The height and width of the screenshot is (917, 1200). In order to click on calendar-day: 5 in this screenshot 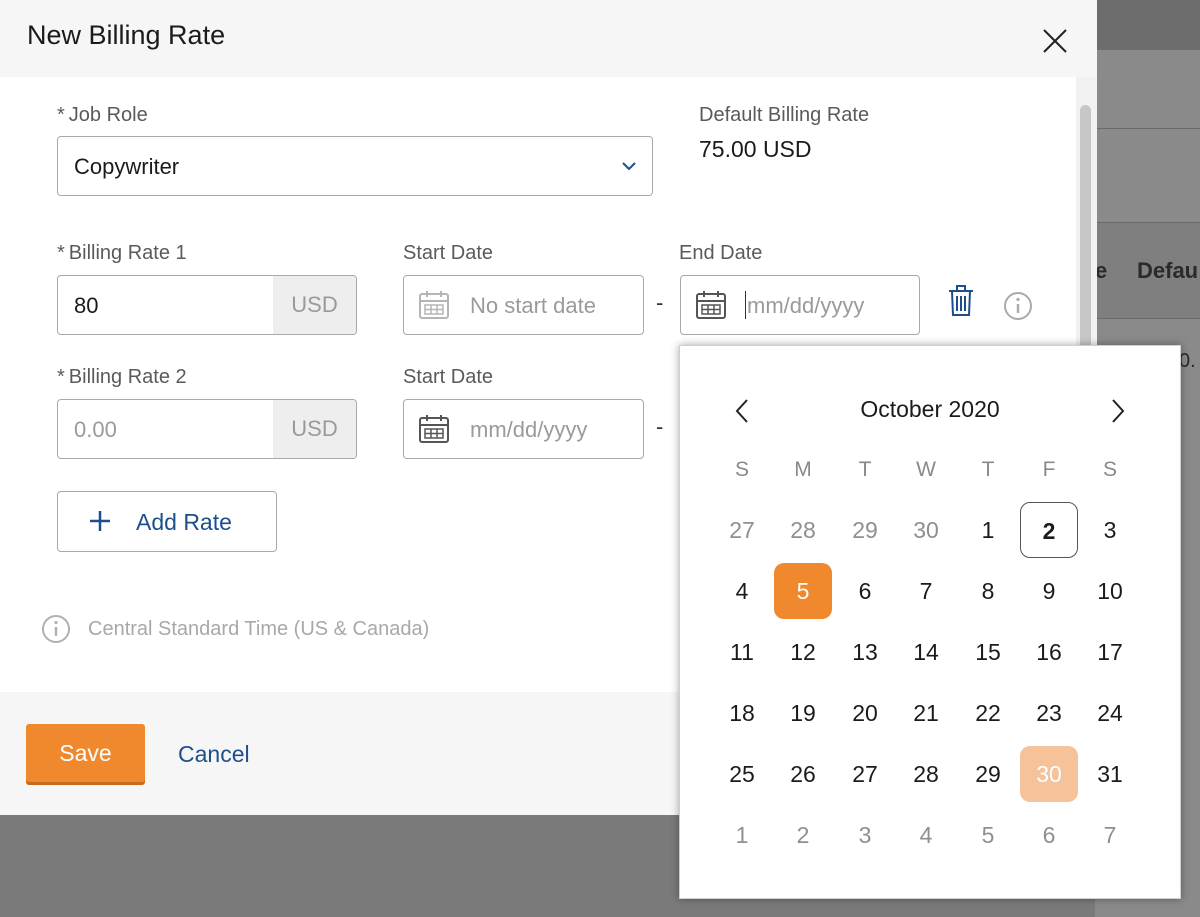, I will do `click(988, 835)`.